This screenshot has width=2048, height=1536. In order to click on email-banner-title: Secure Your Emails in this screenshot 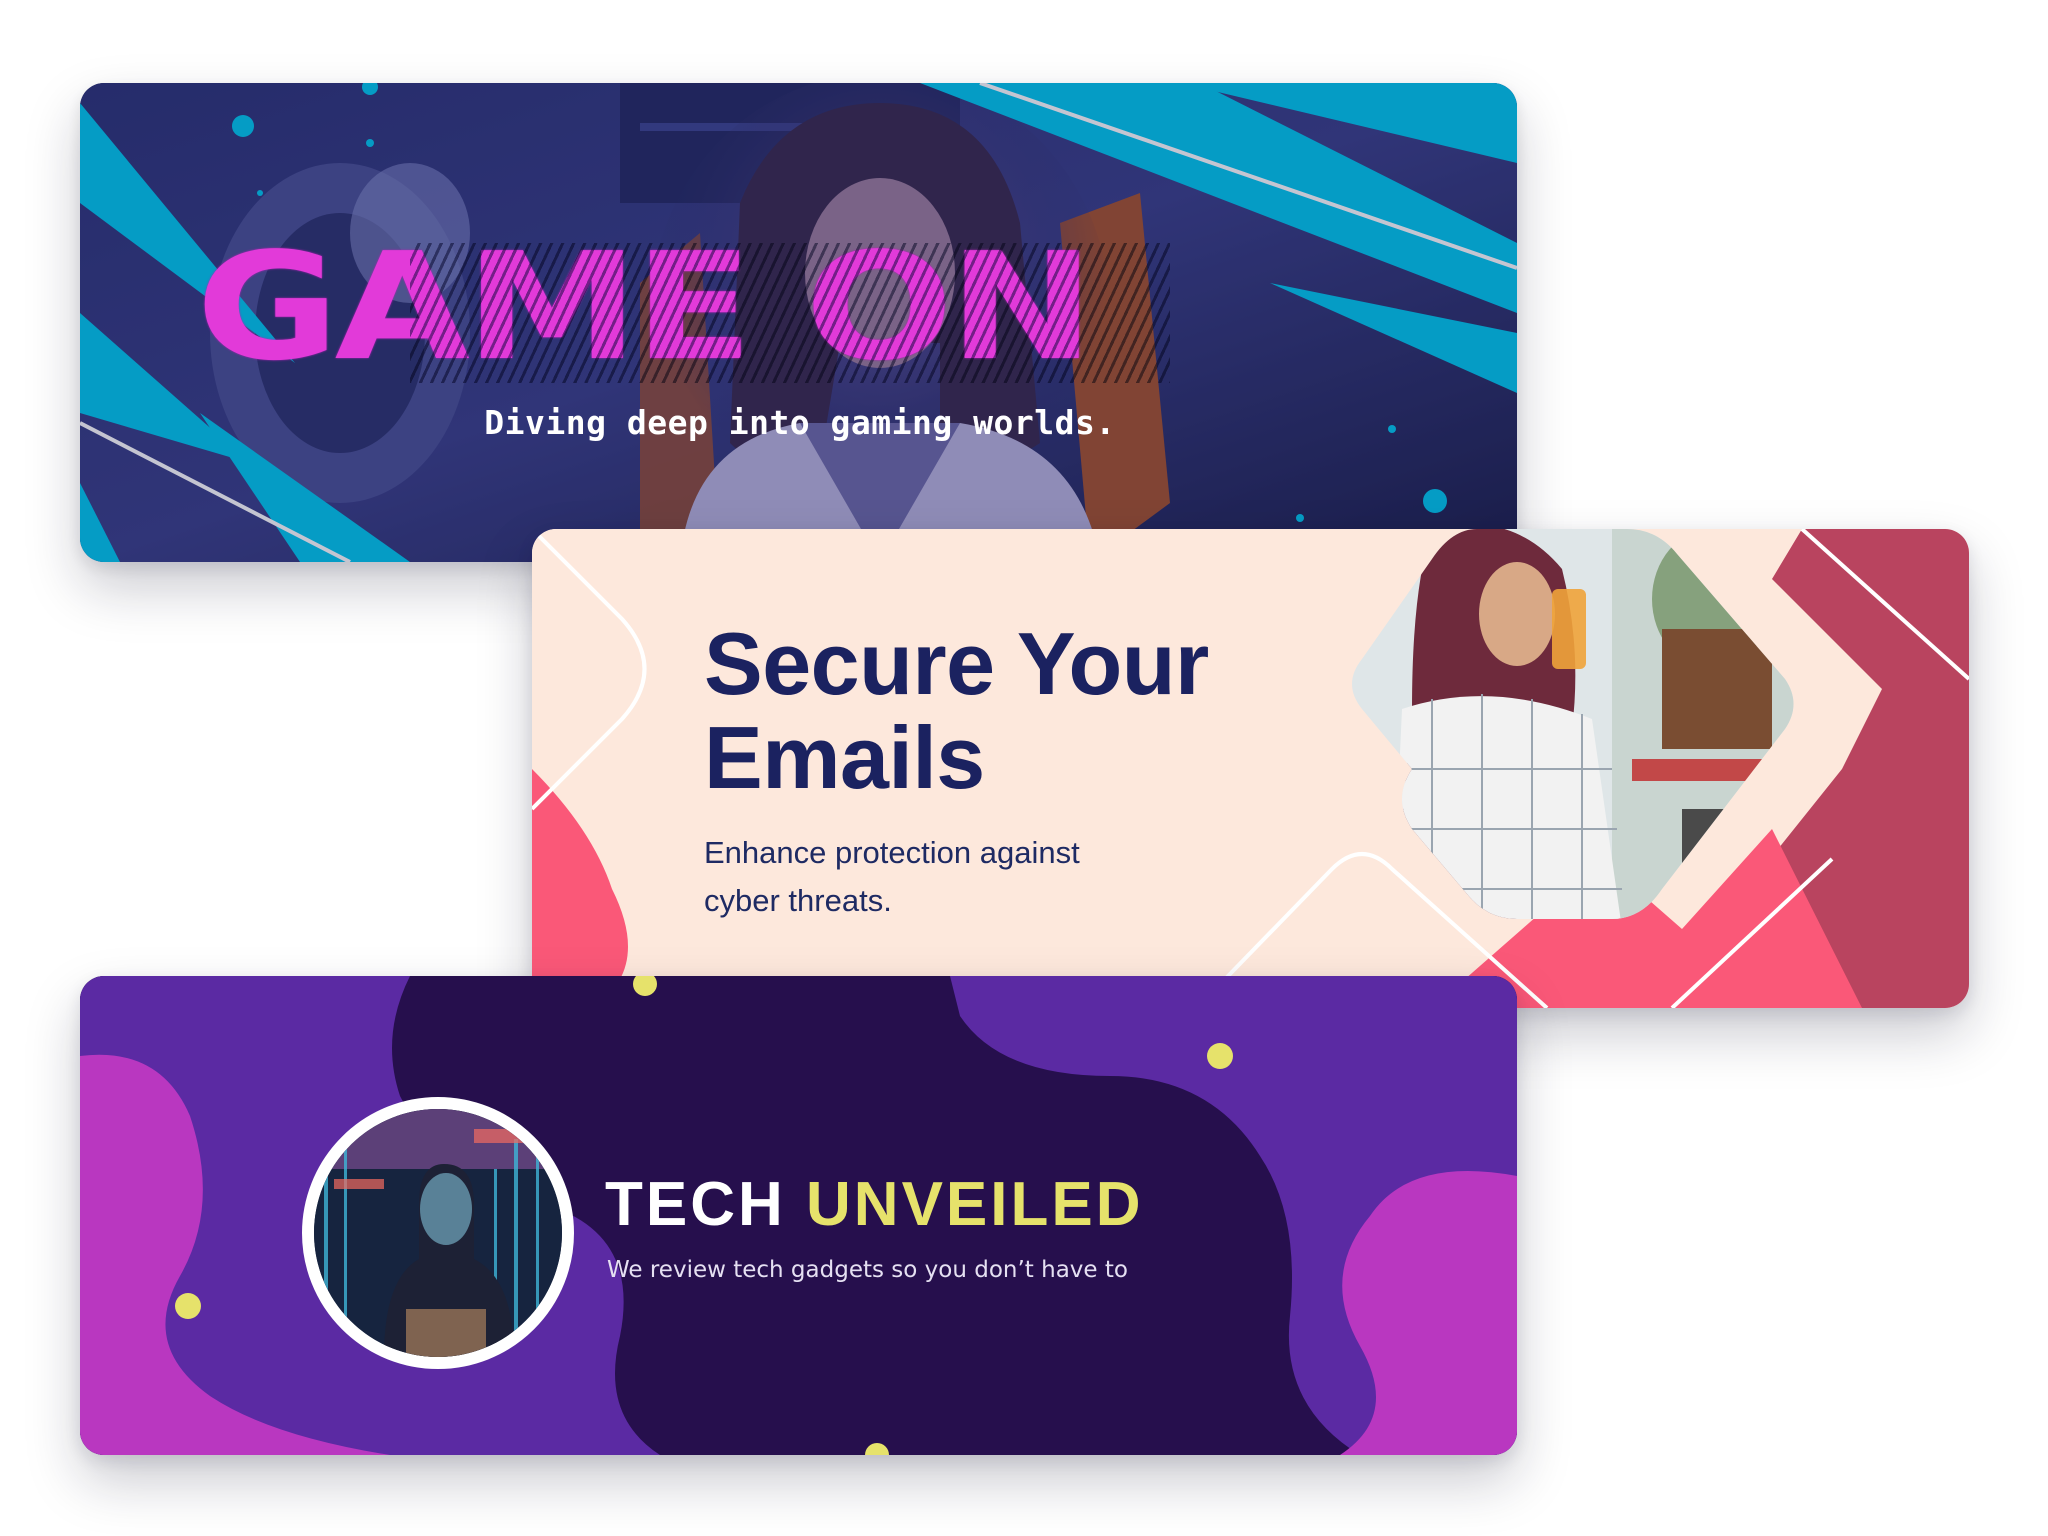, I will do `click(956, 710)`.